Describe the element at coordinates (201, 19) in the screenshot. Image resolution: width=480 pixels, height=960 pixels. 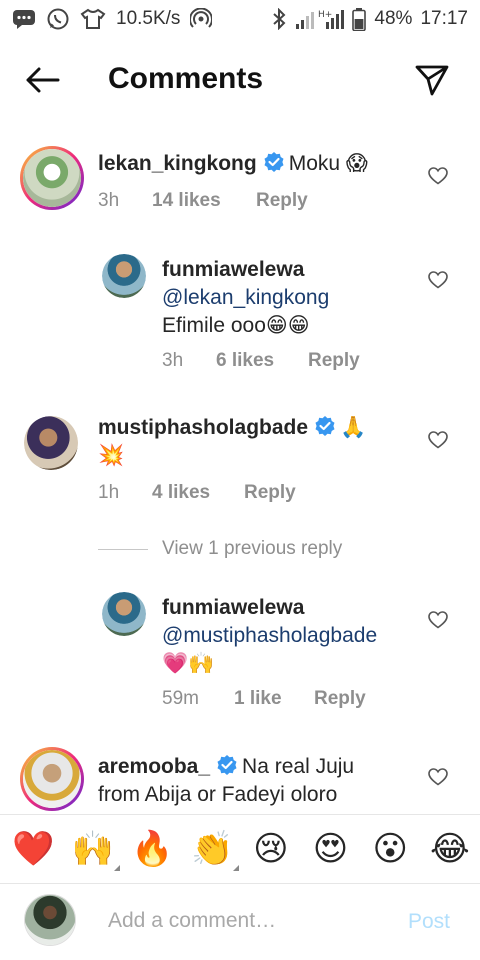
I see `hotspot-icon` at that location.